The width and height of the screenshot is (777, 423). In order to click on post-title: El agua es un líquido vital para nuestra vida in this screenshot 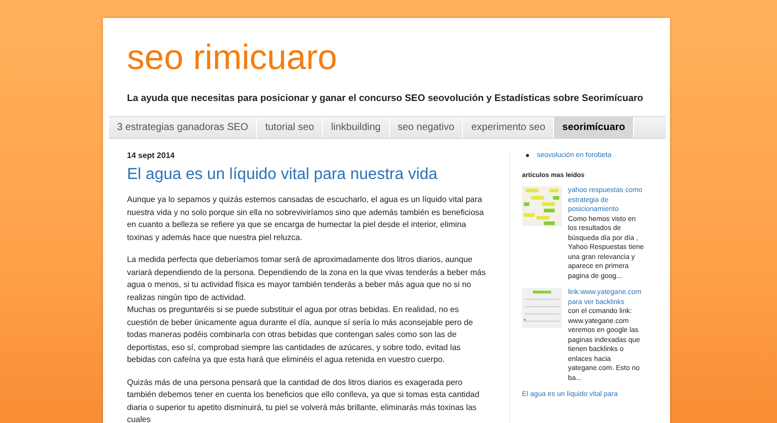, I will do `click(309, 175)`.